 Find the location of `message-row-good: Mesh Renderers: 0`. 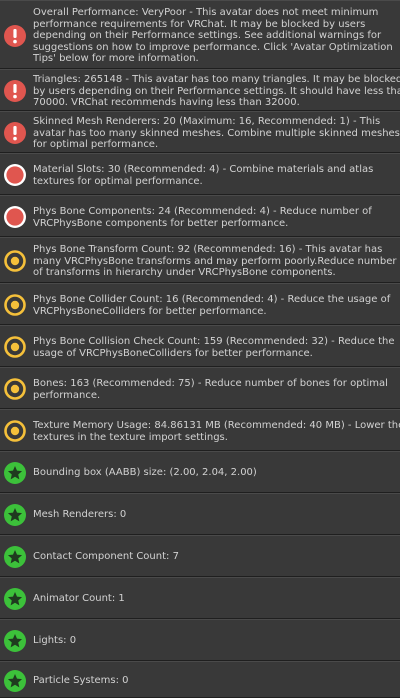

message-row-good: Mesh Renderers: 0 is located at coordinates (200, 514).